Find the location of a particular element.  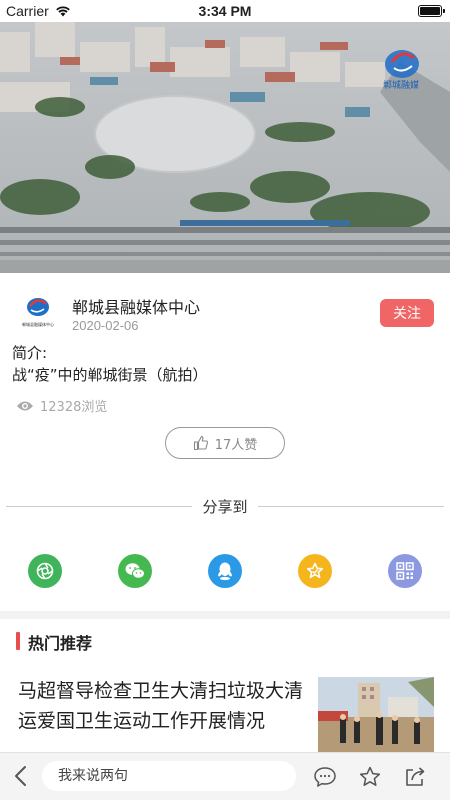

status-bar: Carrier 3:34 PM is located at coordinates (225, 11).